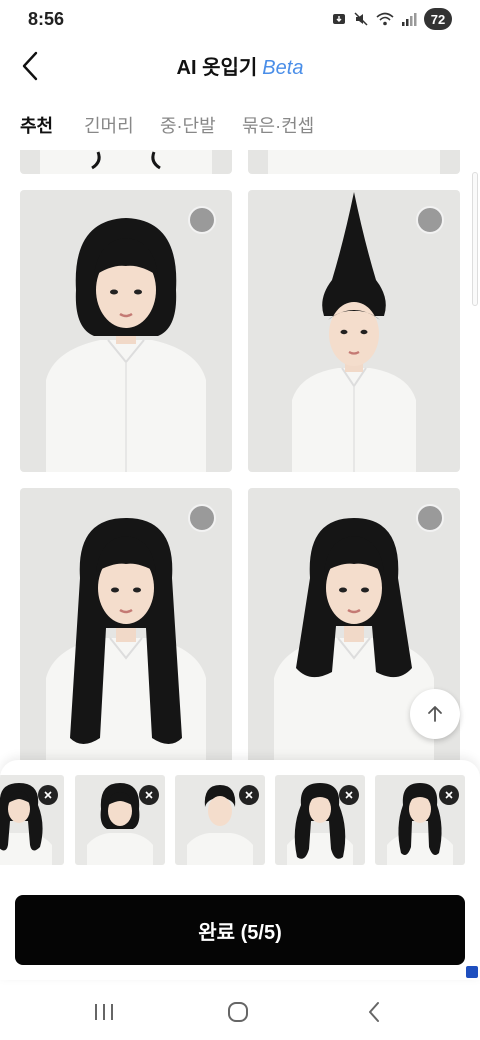  I want to click on selected-thumb-tied, so click(220, 820).